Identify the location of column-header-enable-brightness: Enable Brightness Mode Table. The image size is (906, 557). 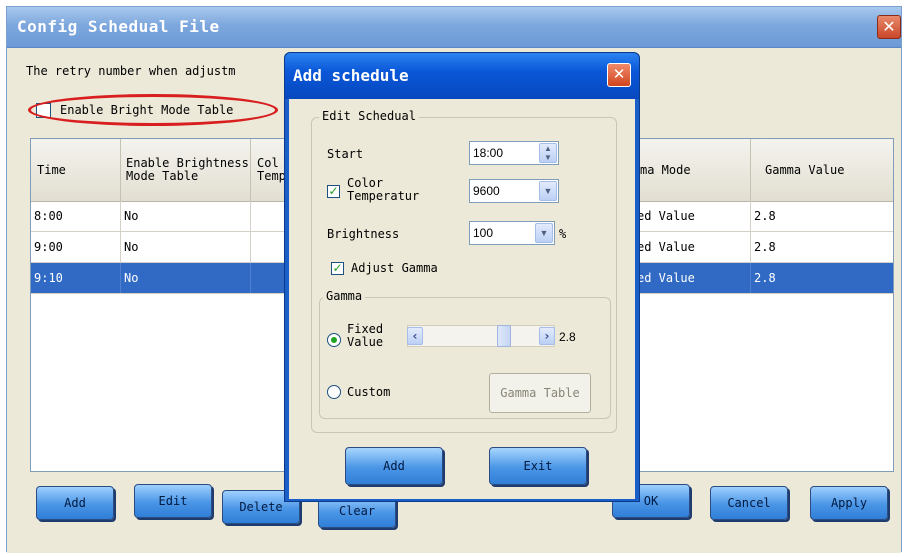
(186, 170).